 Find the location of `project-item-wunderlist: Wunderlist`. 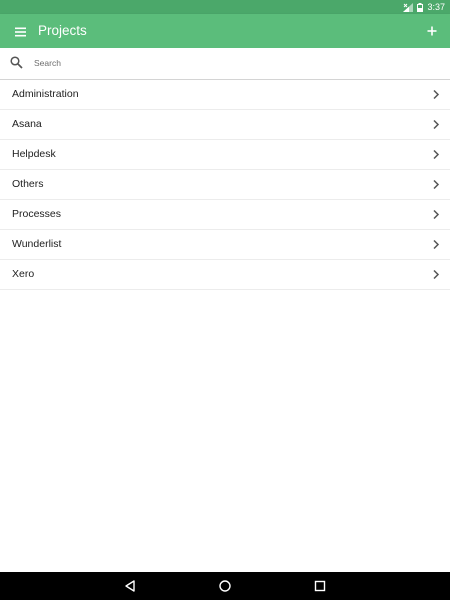

project-item-wunderlist: Wunderlist is located at coordinates (225, 245).